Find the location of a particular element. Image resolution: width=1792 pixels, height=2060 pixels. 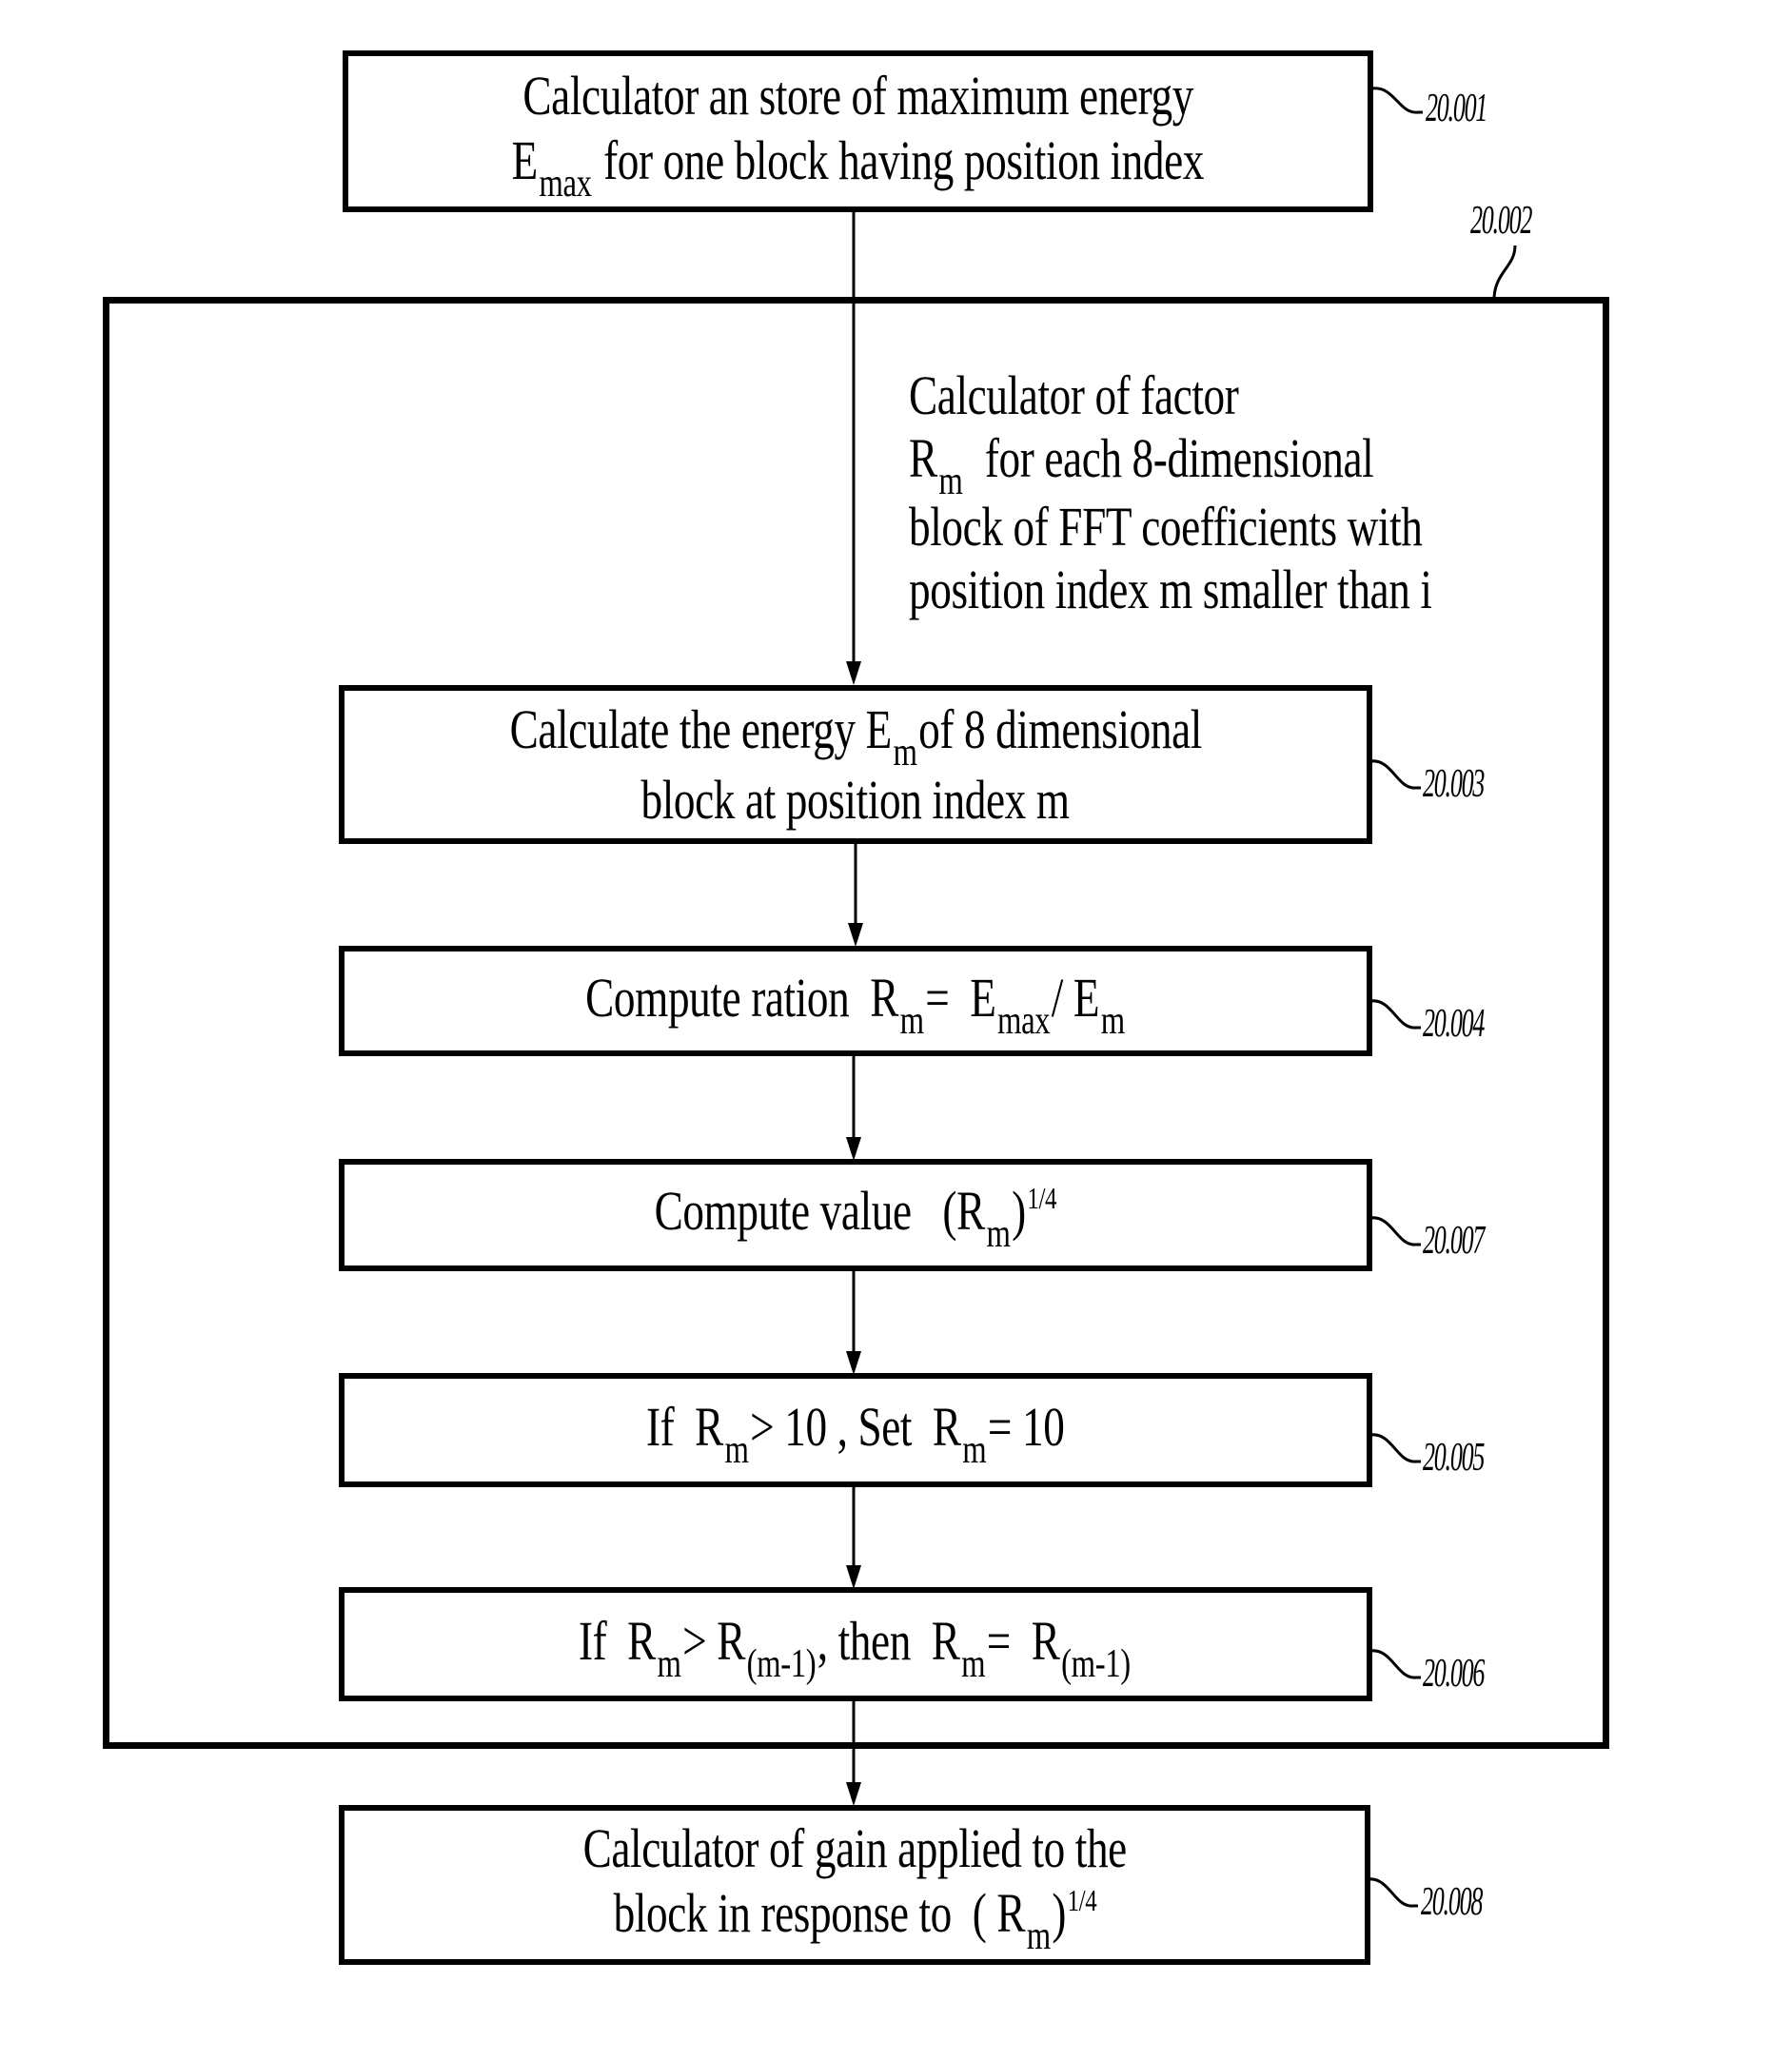

ref-label-20.008: 20.008 is located at coordinates (1452, 1902).